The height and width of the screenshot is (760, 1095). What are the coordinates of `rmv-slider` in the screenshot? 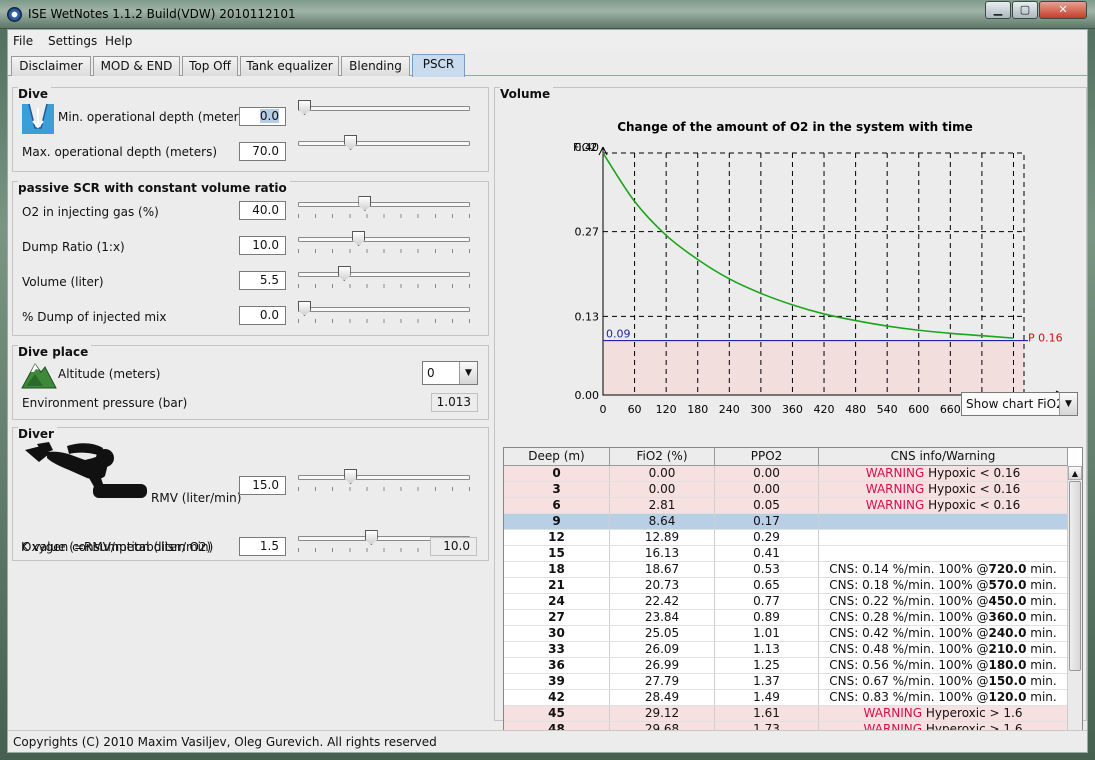 It's located at (384, 480).